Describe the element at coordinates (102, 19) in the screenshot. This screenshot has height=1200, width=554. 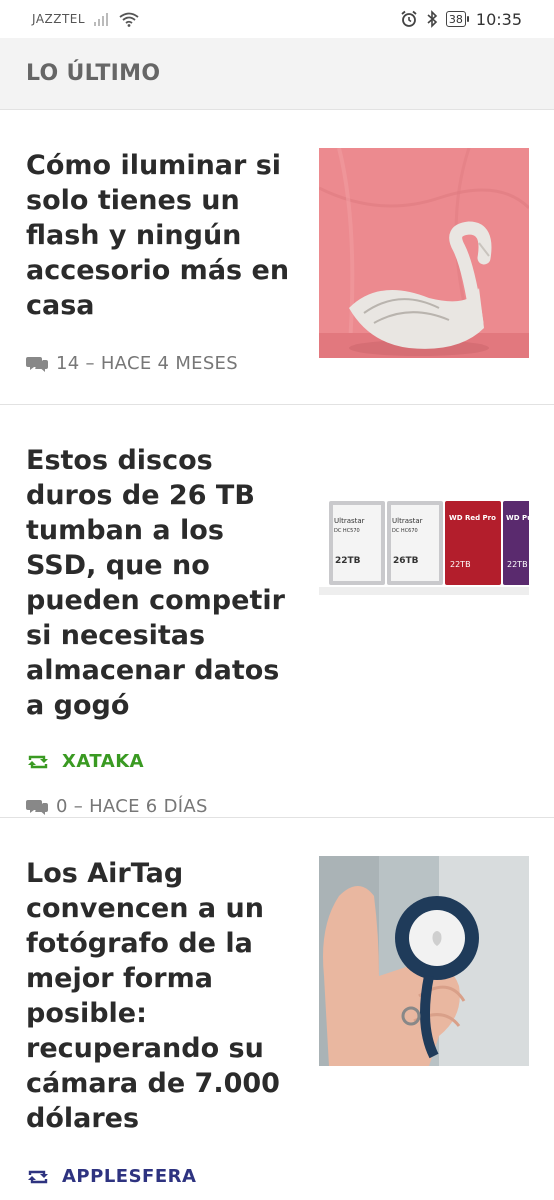
I see `signal-icon` at that location.